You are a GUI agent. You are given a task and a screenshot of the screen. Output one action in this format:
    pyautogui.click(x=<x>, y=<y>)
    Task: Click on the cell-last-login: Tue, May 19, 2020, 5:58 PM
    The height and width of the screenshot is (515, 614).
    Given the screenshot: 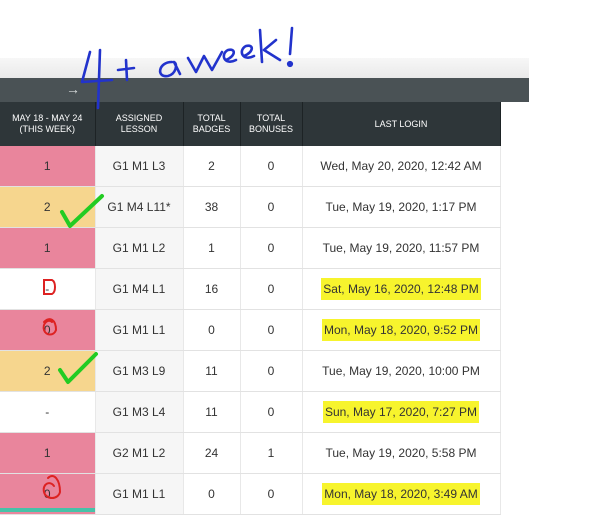 What is the action you would take?
    pyautogui.click(x=401, y=453)
    